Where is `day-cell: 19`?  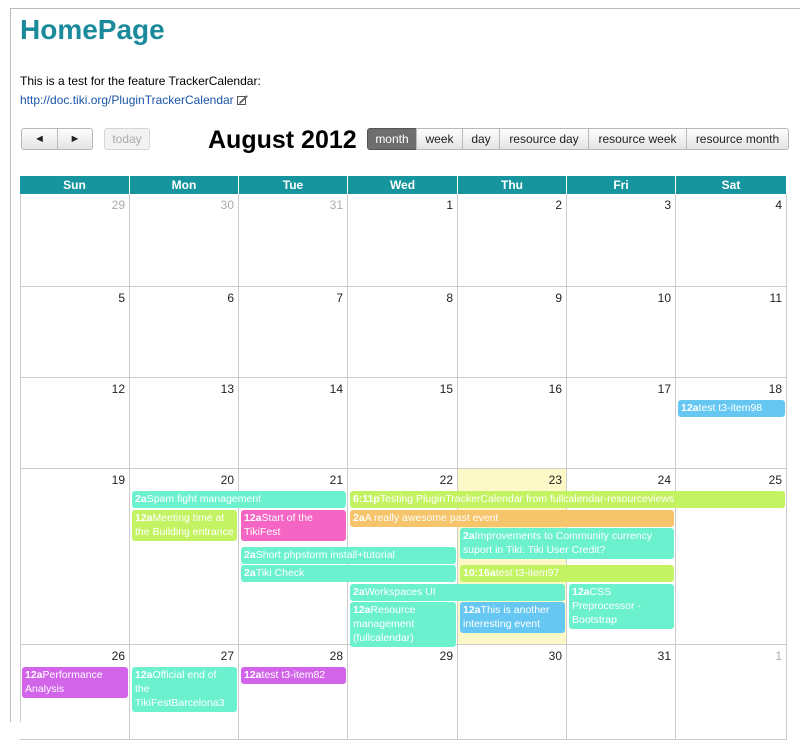 day-cell: 19 is located at coordinates (75, 557).